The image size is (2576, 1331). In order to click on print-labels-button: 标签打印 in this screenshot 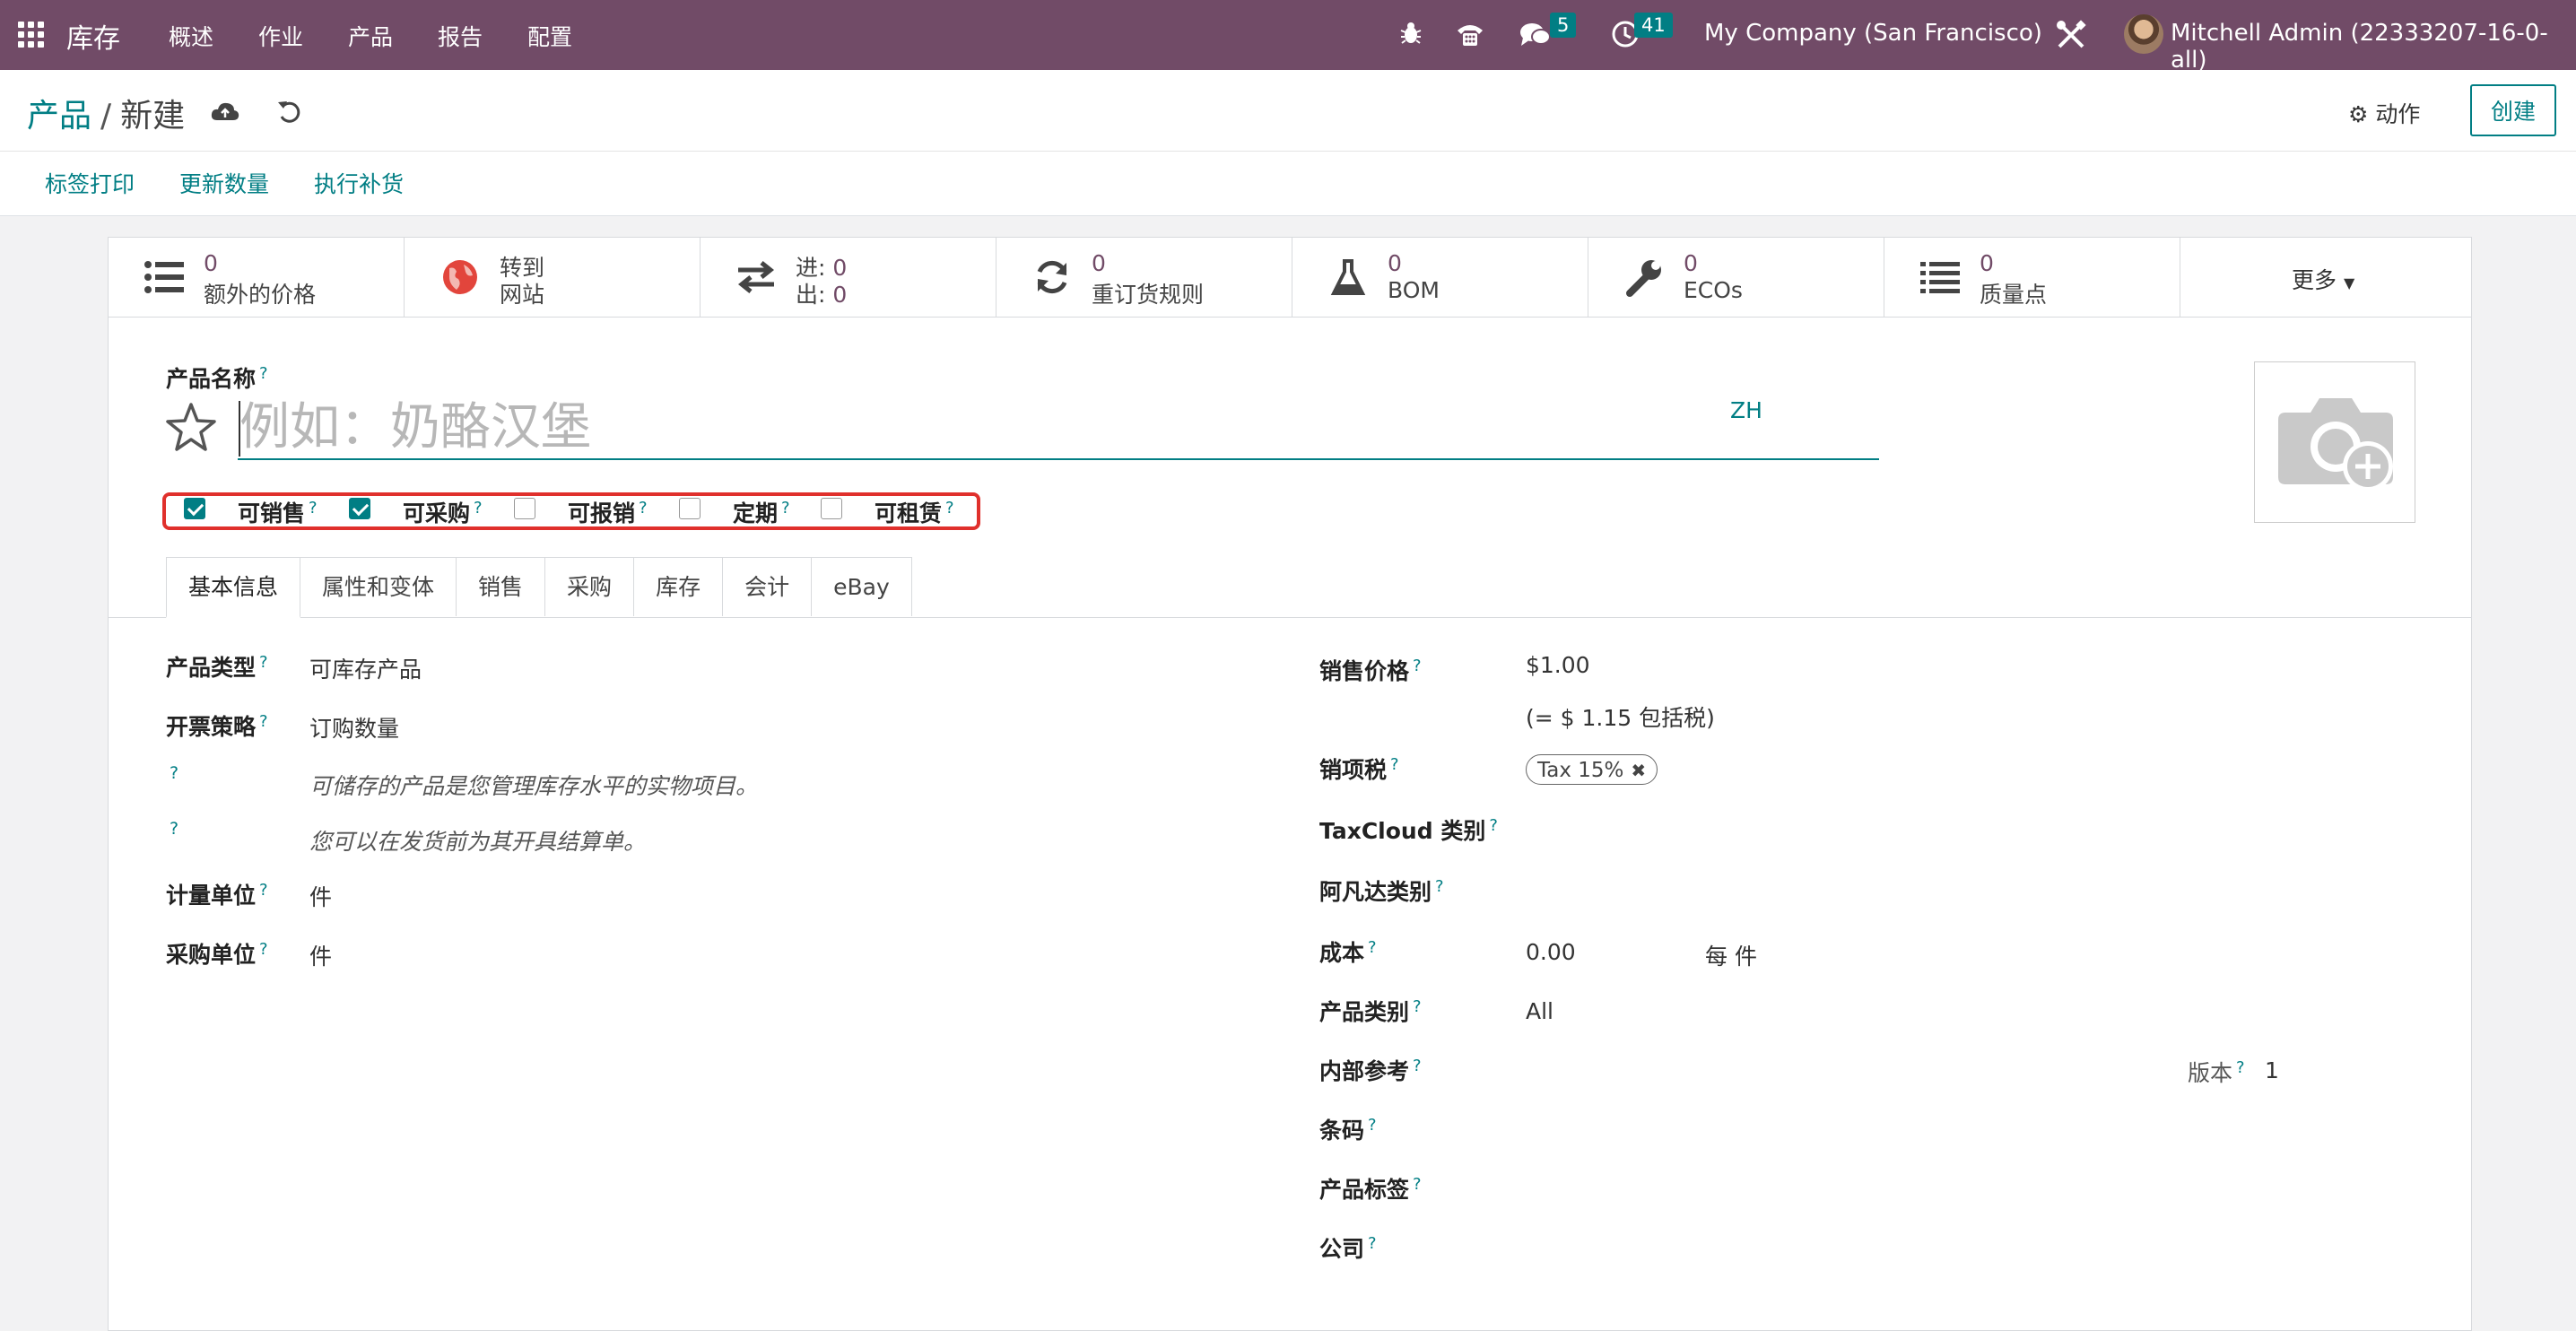, I will do `click(90, 183)`.